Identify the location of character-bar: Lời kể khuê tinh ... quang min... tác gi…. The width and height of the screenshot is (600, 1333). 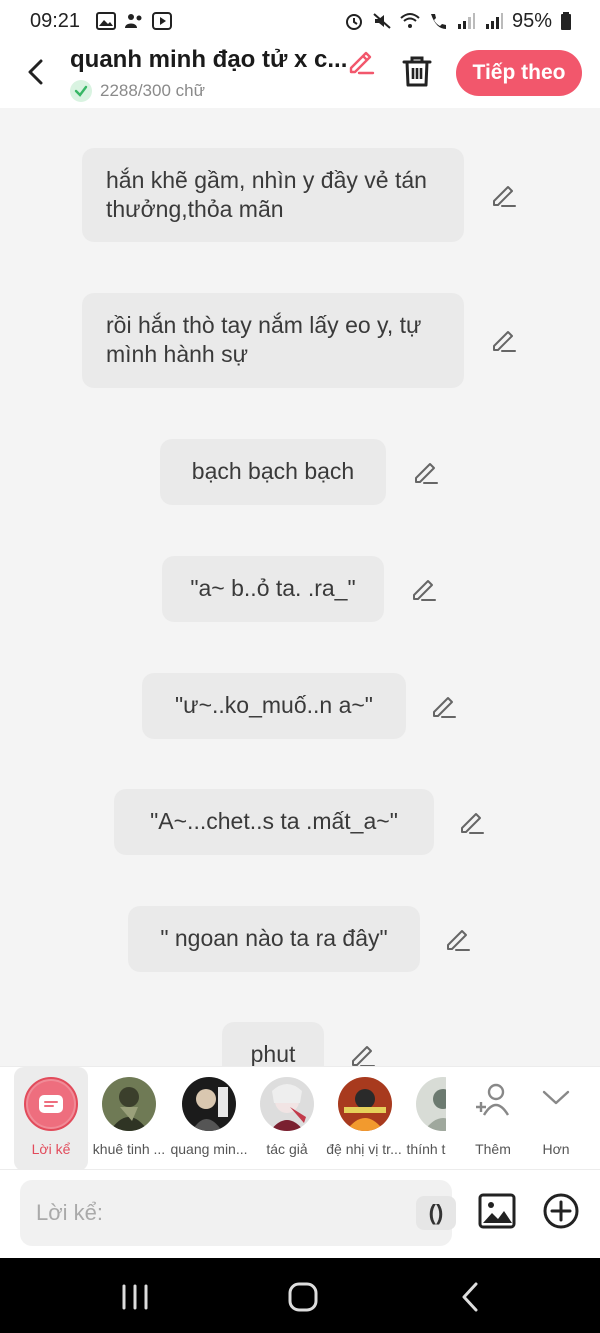
(300, 1118).